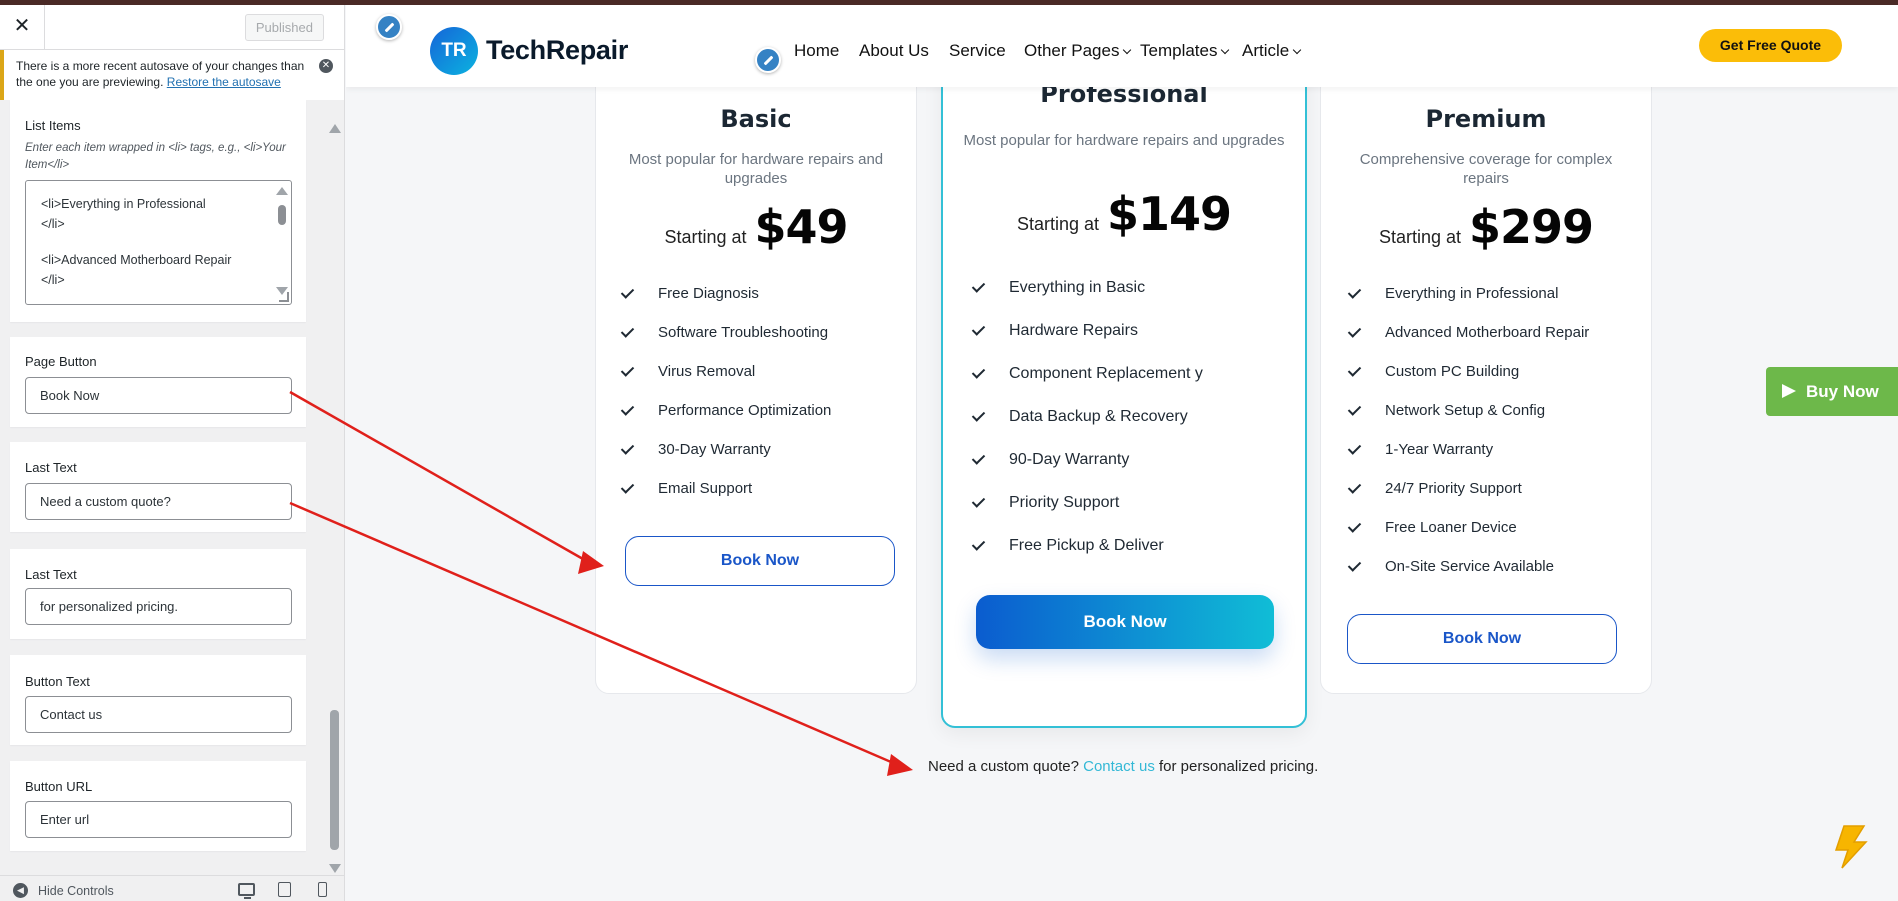 The image size is (1898, 901). I want to click on list-items-line: <li>Everything in Professional, so click(123, 204).